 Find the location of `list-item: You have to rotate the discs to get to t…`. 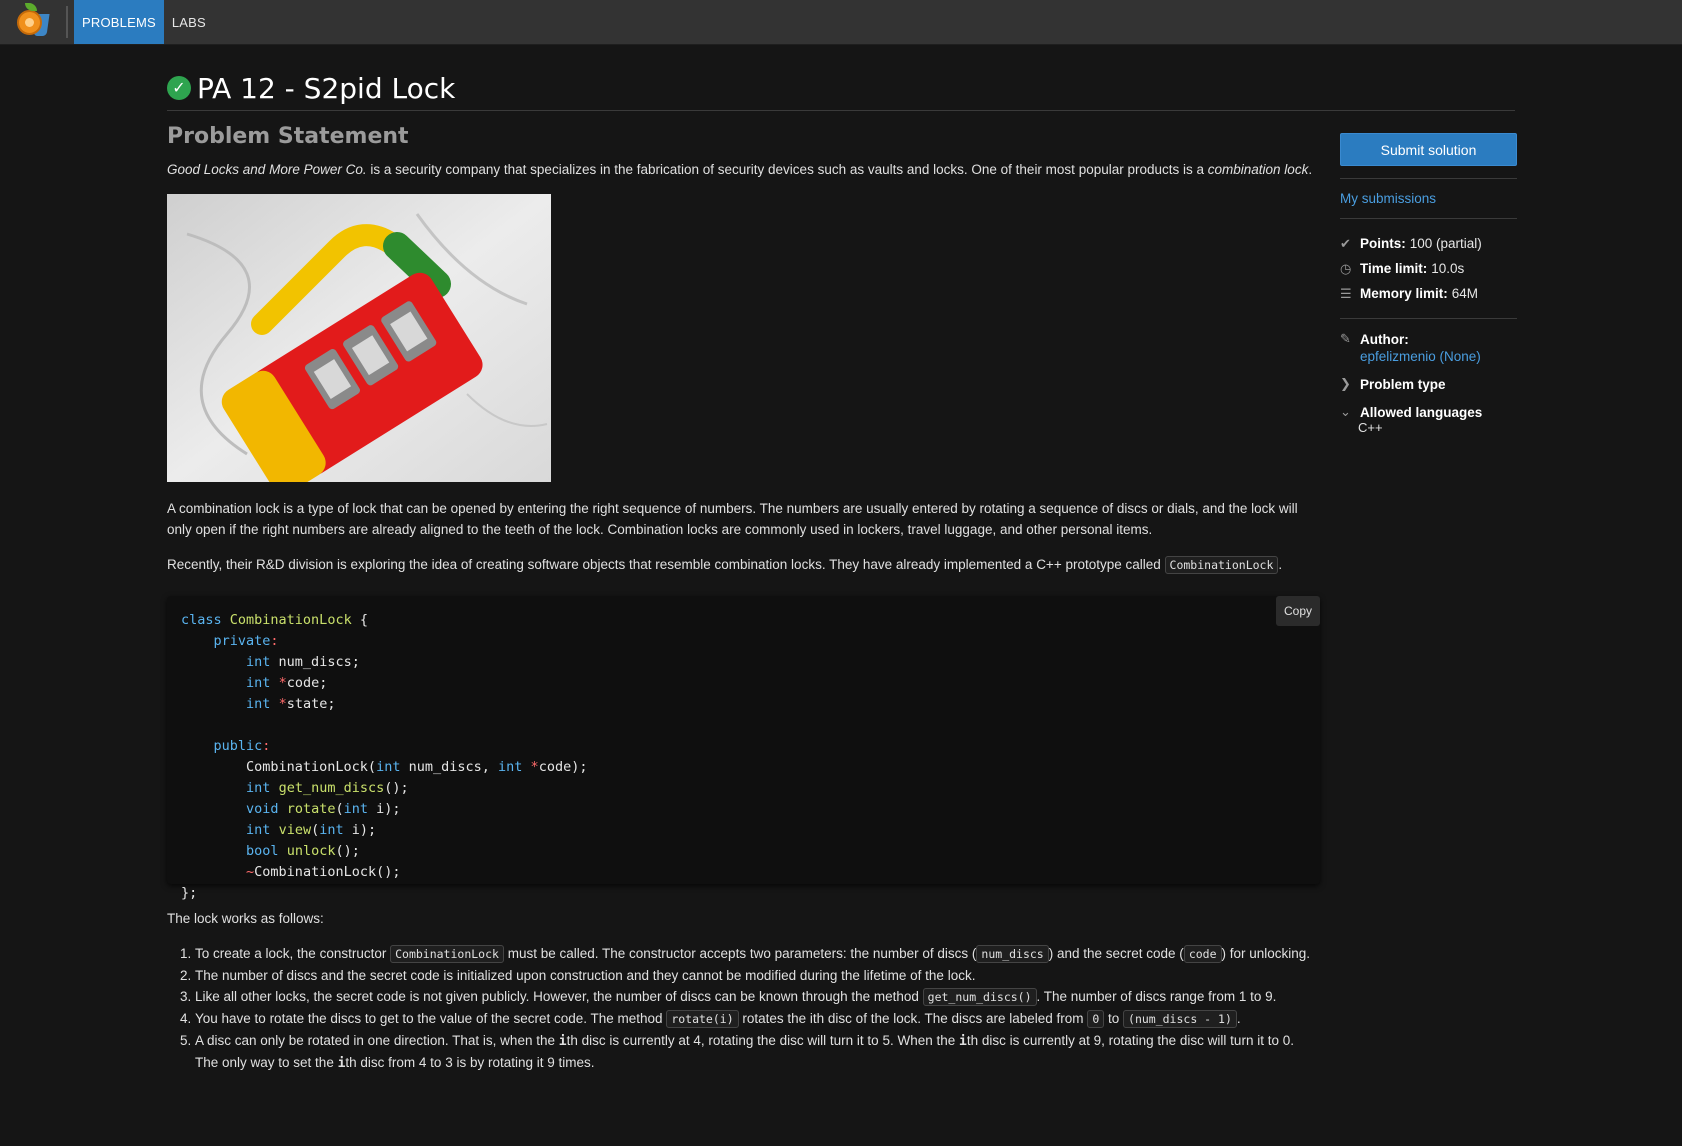

list-item: You have to rotate the discs to get to t… is located at coordinates (757, 1019).